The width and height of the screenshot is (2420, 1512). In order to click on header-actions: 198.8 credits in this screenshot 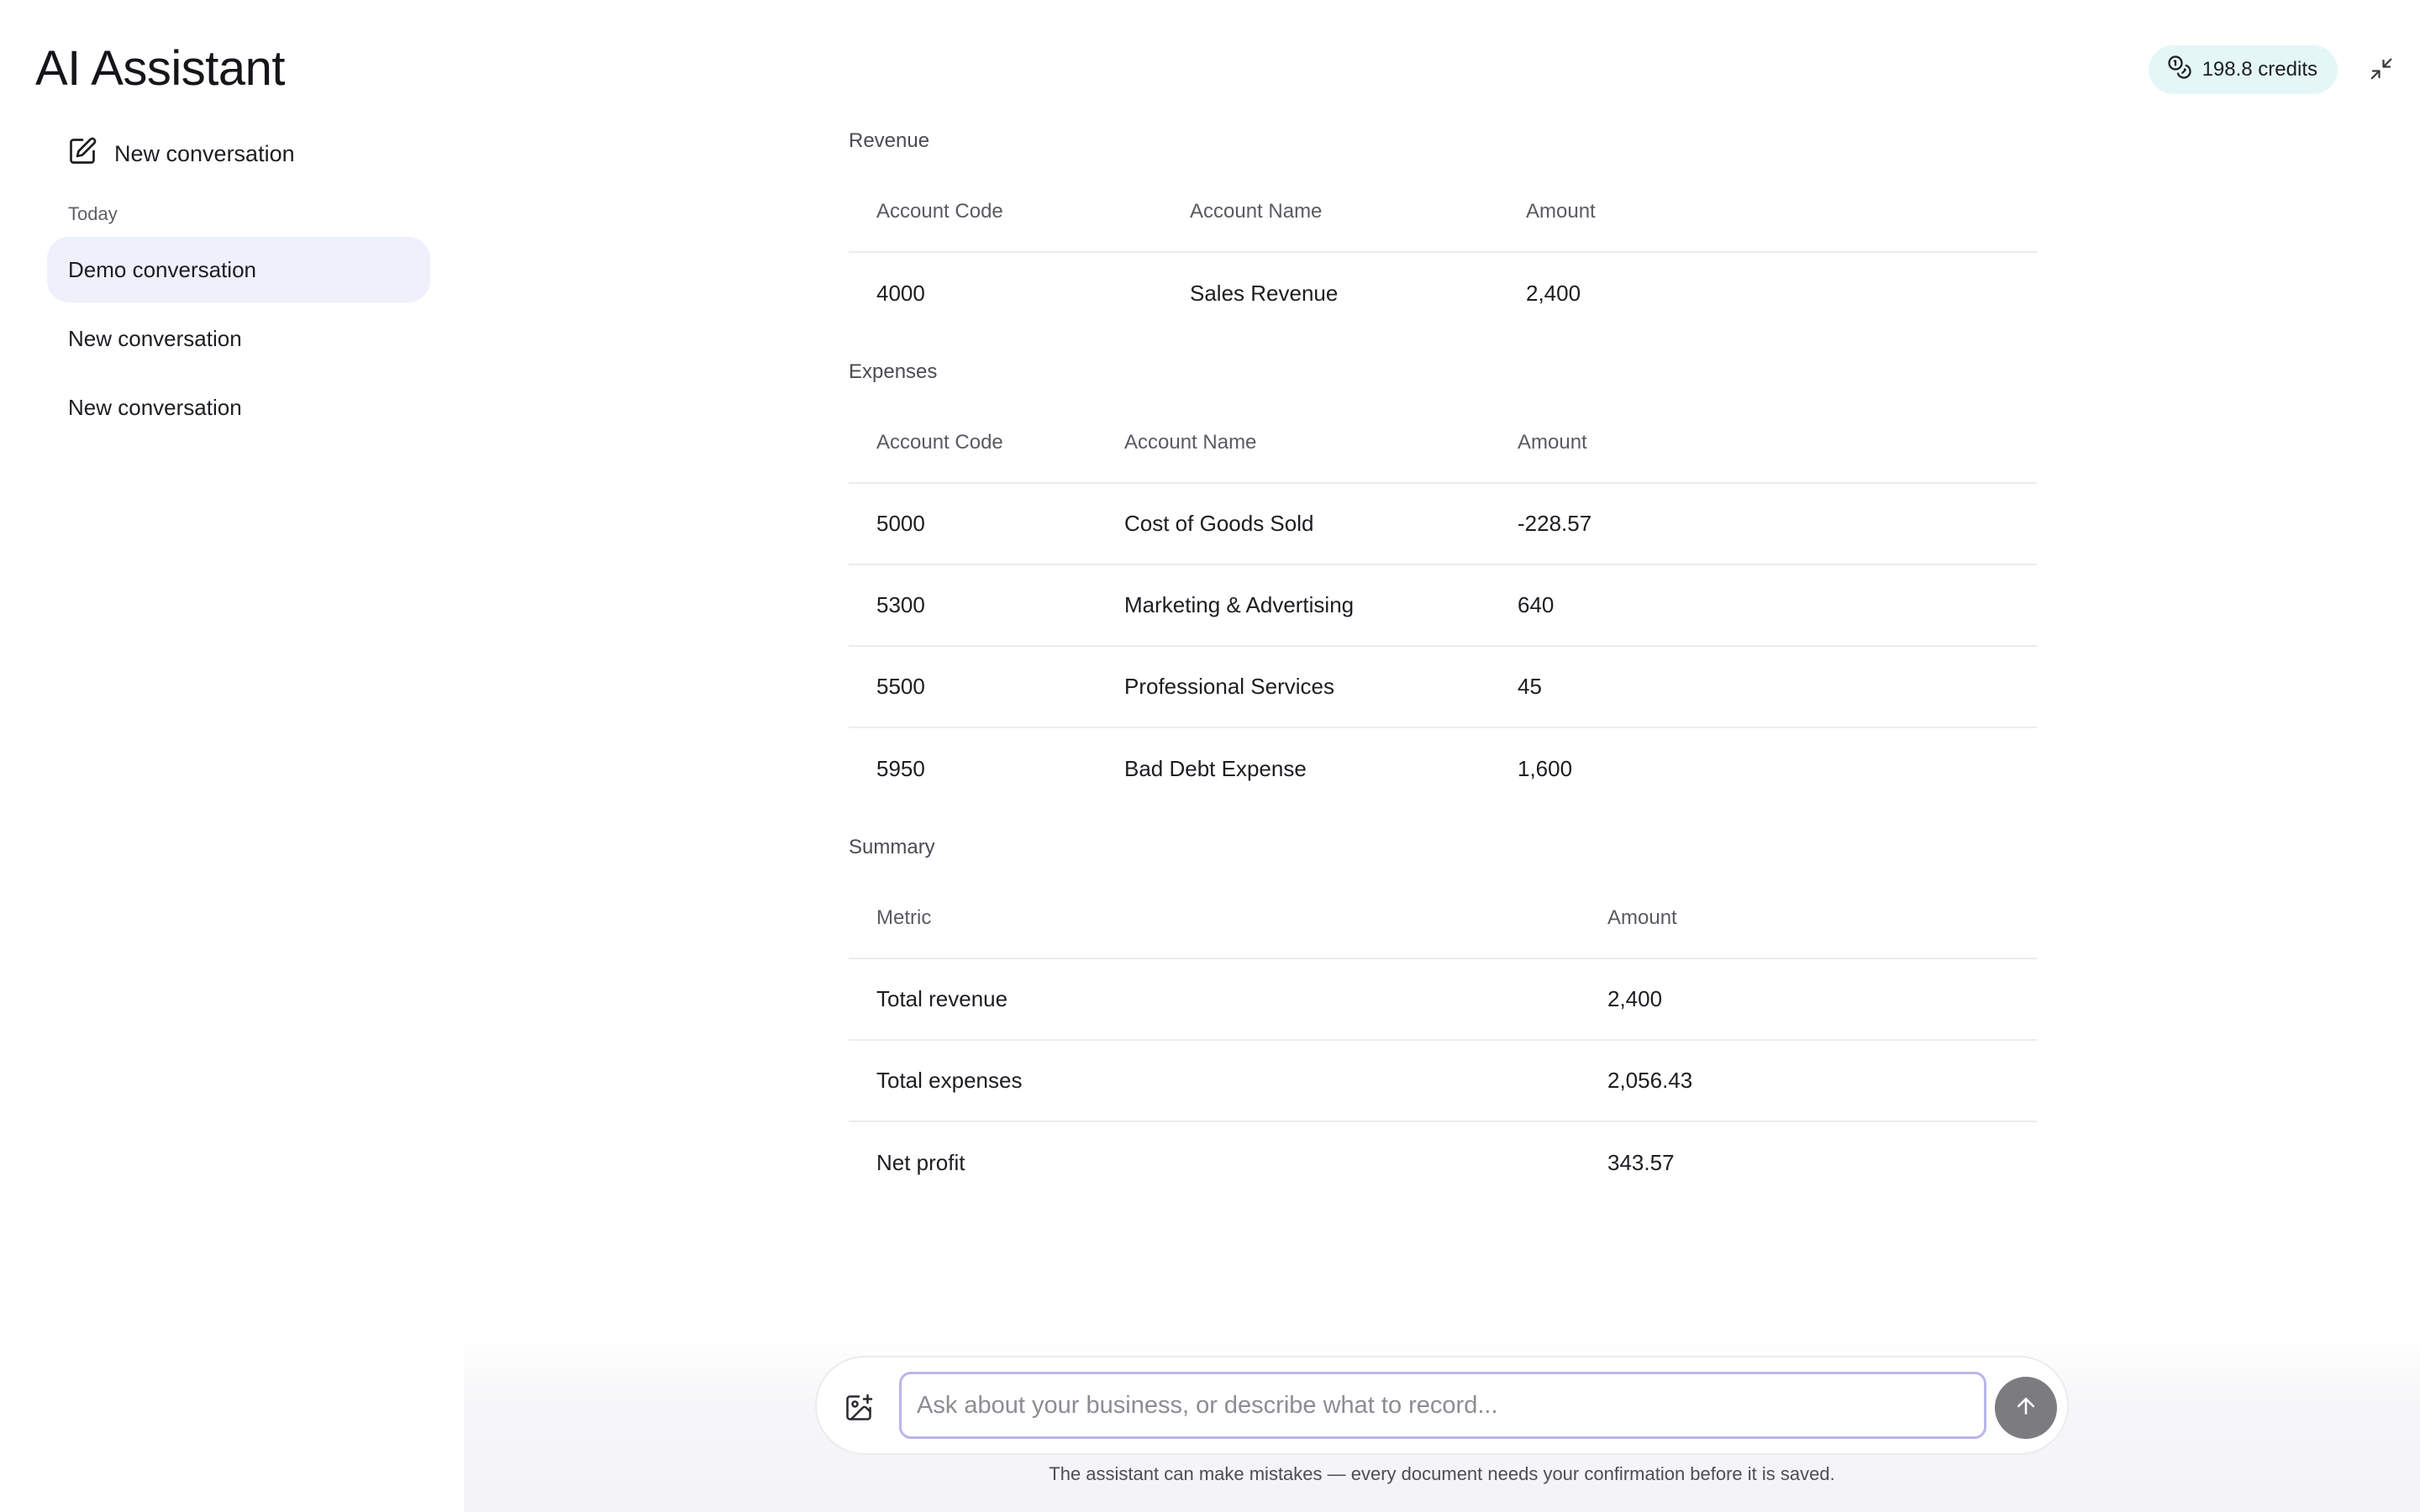, I will do `click(2252, 70)`.